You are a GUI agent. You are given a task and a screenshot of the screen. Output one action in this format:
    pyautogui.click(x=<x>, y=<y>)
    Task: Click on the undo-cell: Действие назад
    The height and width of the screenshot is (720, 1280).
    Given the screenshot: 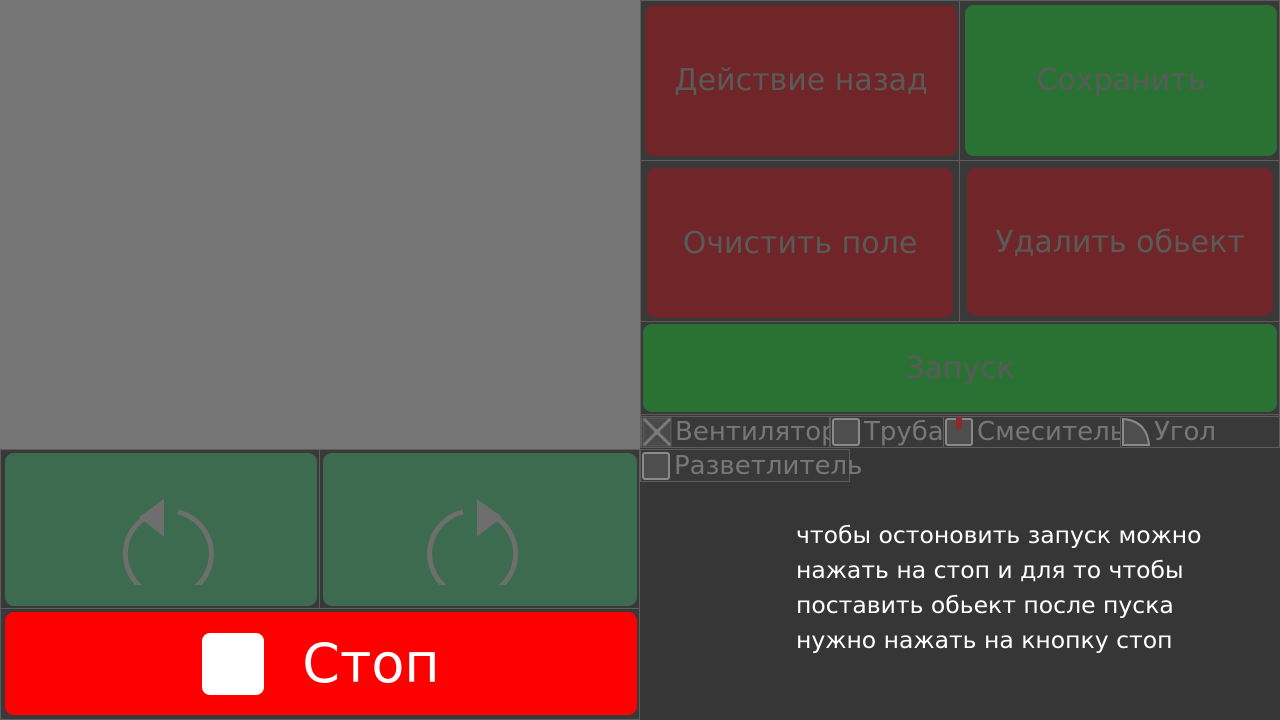 What is the action you would take?
    pyautogui.click(x=800, y=80)
    